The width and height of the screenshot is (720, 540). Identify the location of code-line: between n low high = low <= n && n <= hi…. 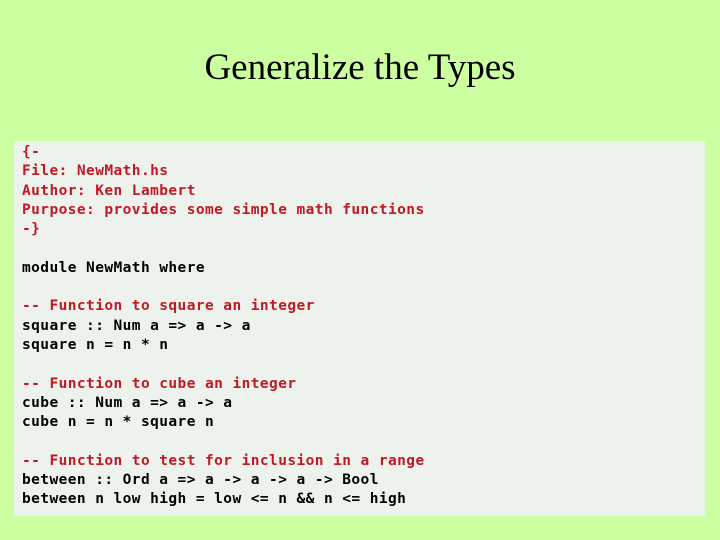
(214, 499).